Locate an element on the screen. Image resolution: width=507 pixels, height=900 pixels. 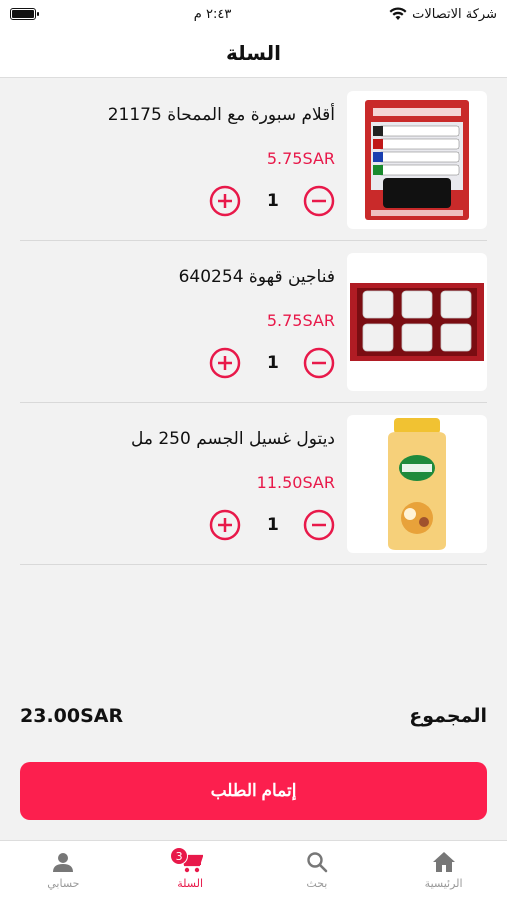
total-amount: 23.00SAR is located at coordinates (72, 716).